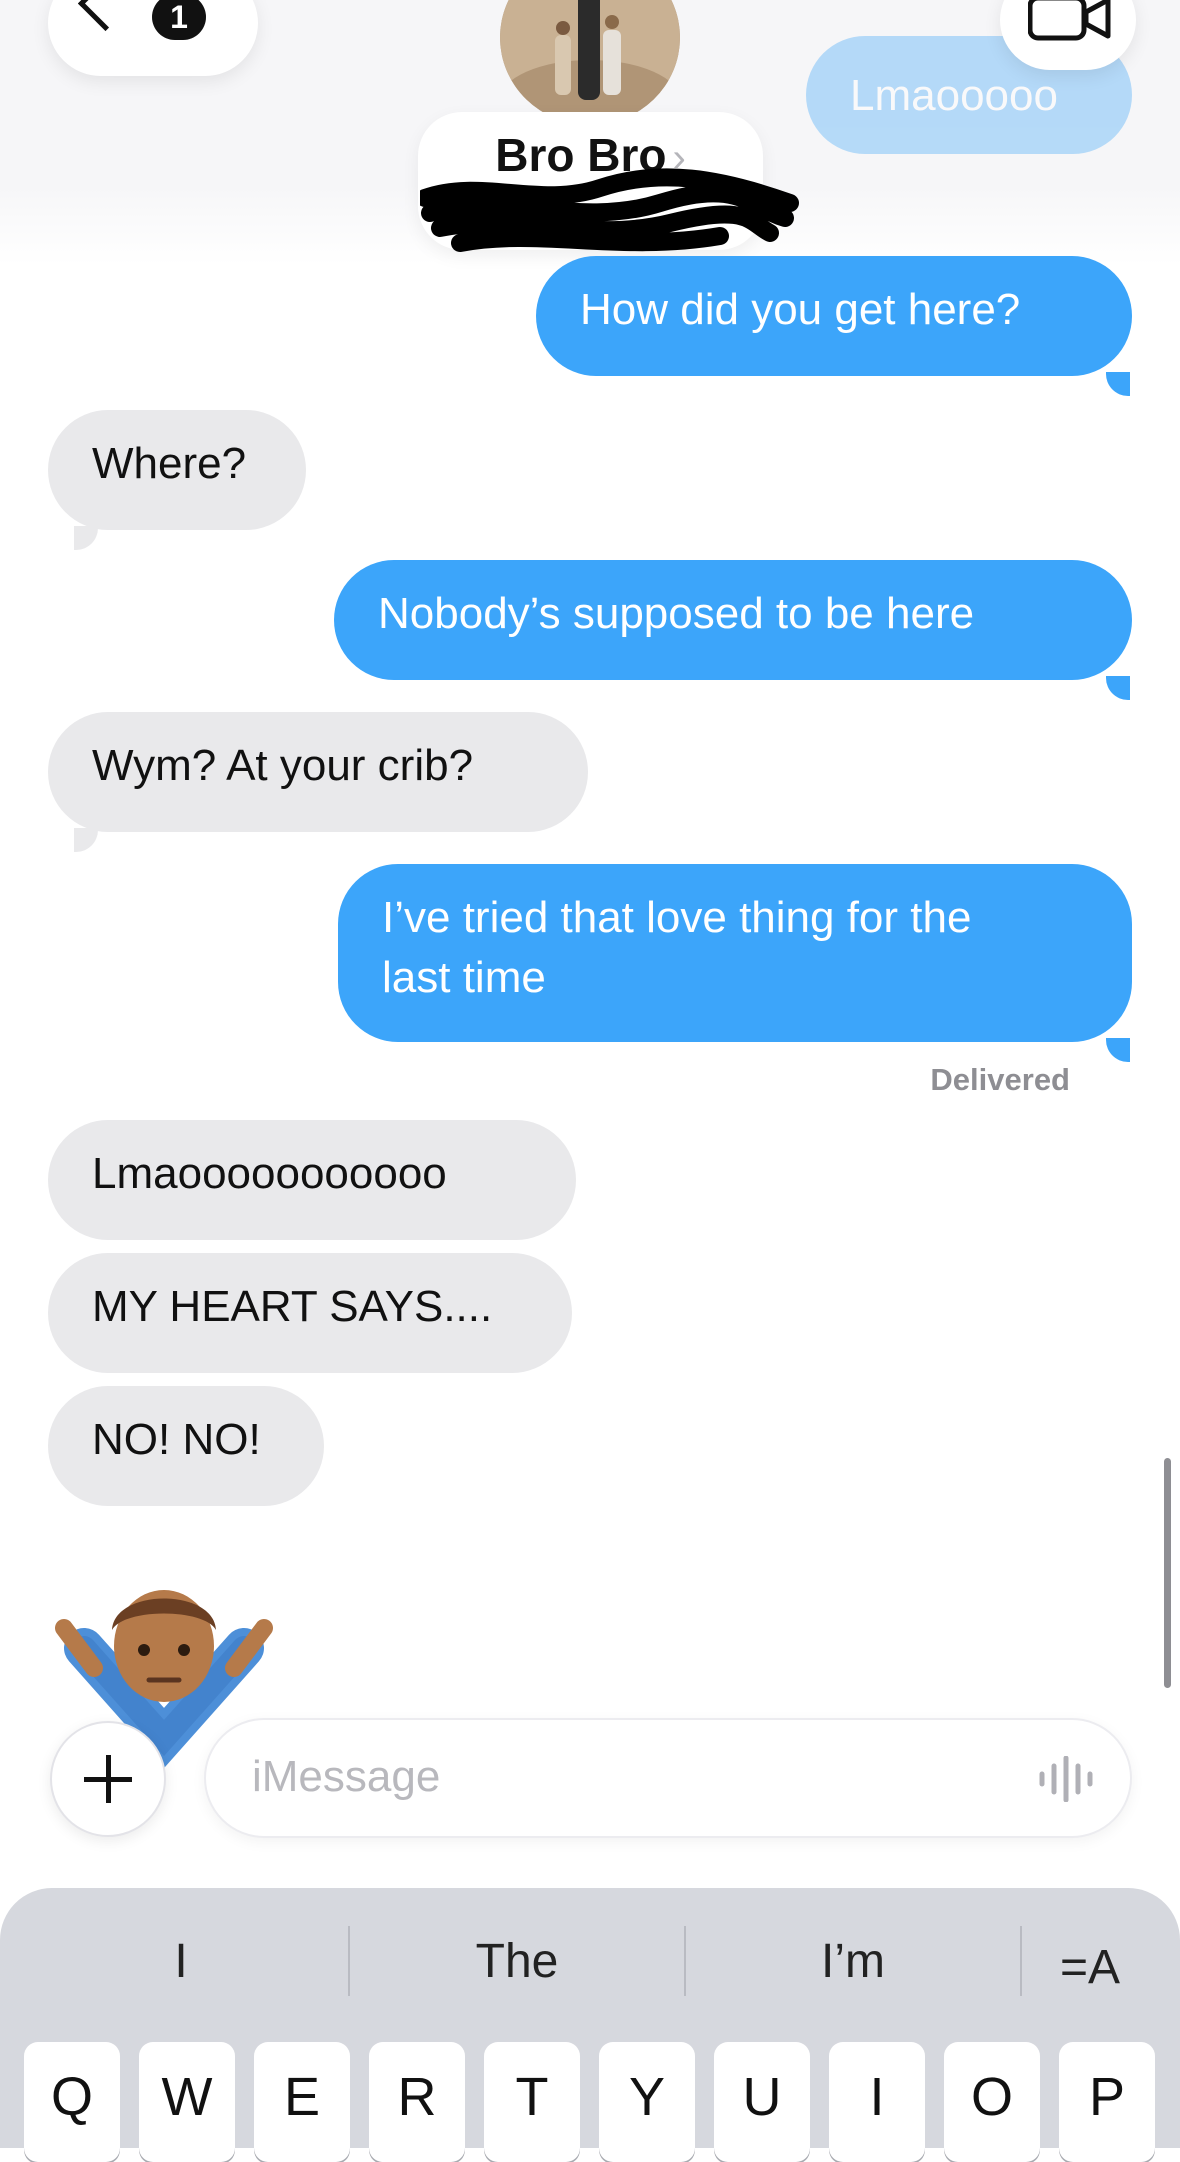 The width and height of the screenshot is (1180, 2162). I want to click on message-text: NO! NO!, so click(176, 1439).